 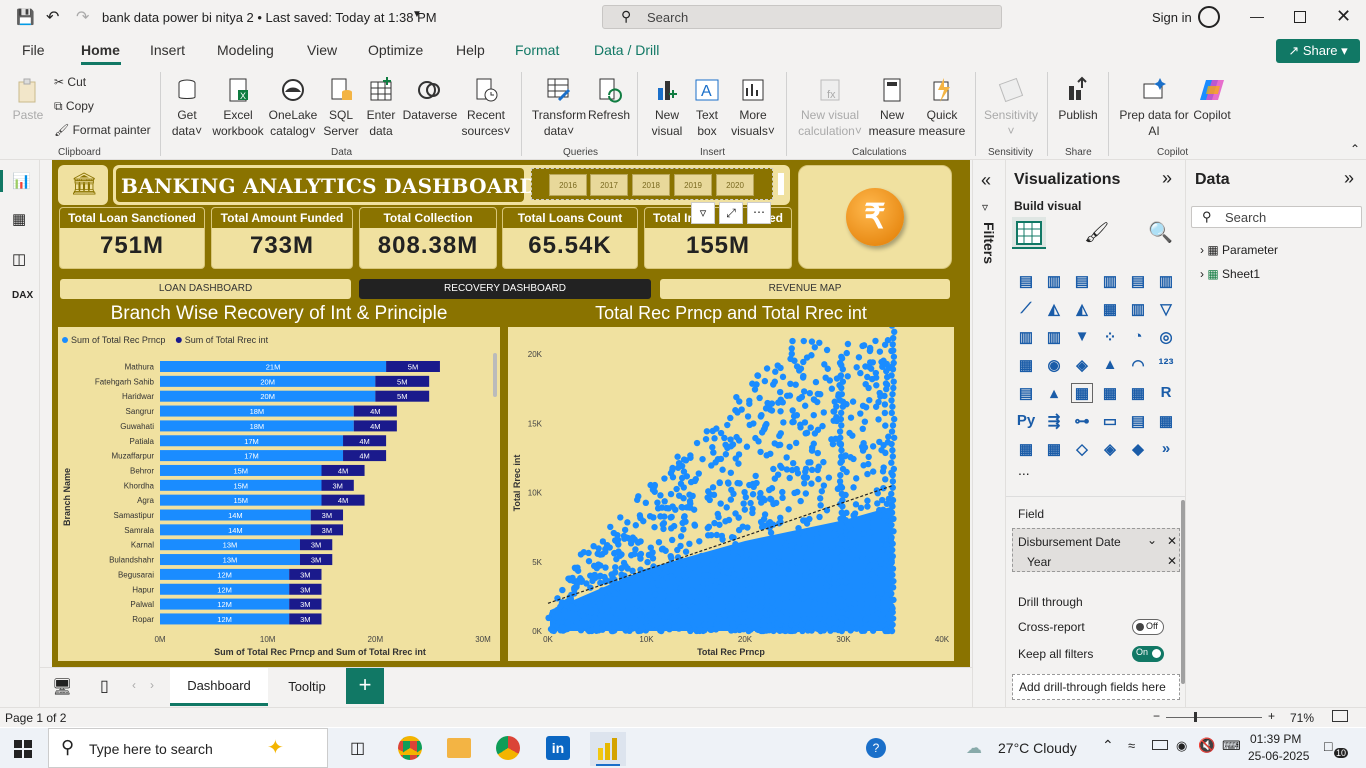 What do you see at coordinates (1110, 421) in the screenshot?
I see `qa-icon: ▭` at bounding box center [1110, 421].